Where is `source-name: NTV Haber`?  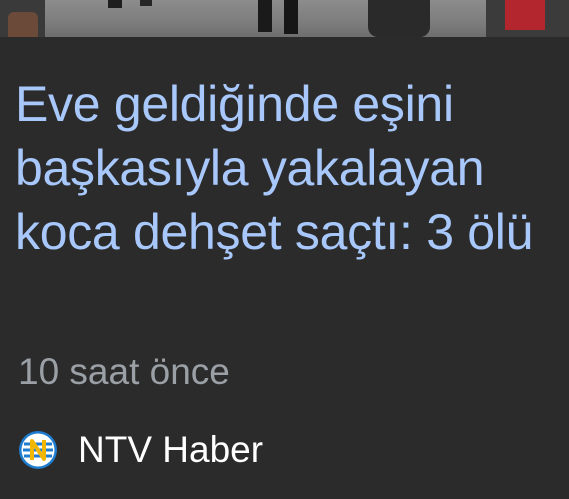 source-name: NTV Haber is located at coordinates (171, 449).